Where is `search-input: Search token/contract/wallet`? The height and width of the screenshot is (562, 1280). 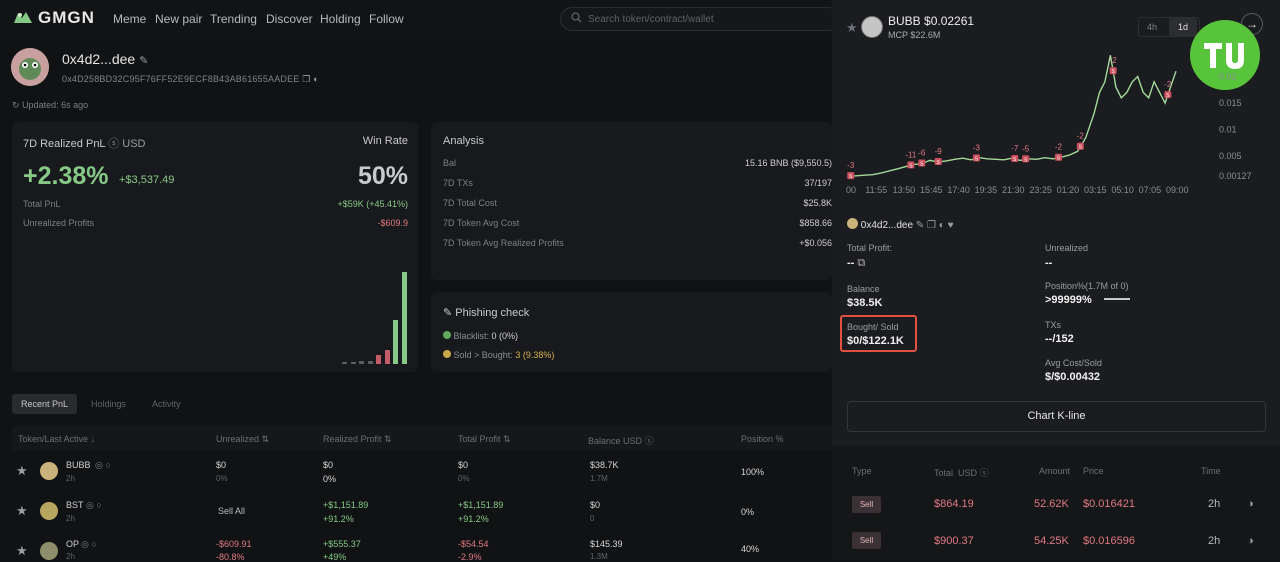 search-input: Search token/contract/wallet is located at coordinates (700, 19).